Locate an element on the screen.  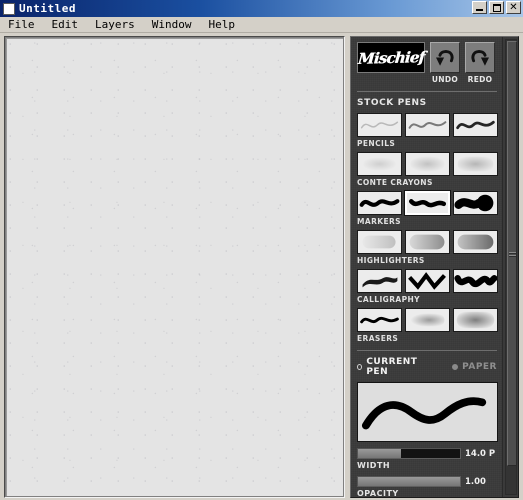
redo-control: REDO is located at coordinates (480, 63).